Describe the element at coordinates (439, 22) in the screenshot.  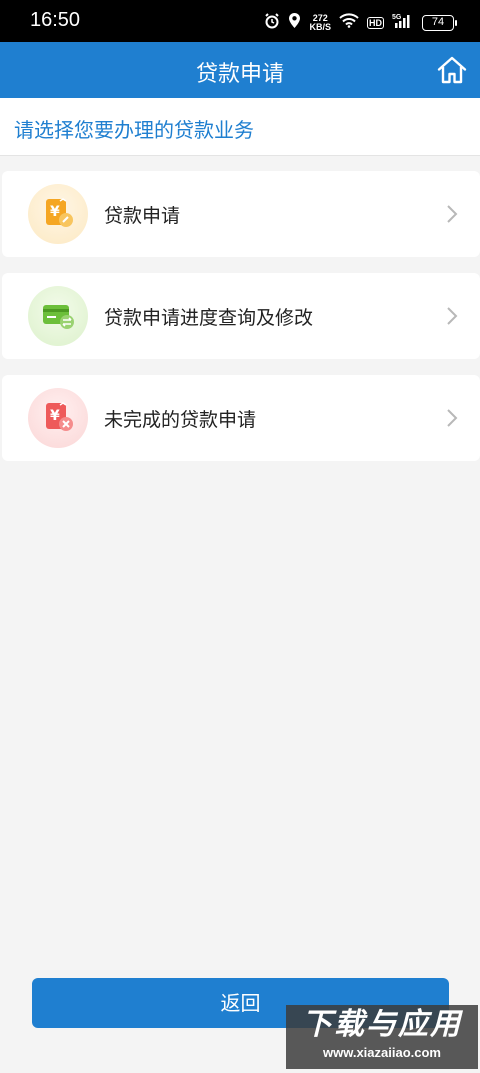
I see `battery-indicator: 74` at that location.